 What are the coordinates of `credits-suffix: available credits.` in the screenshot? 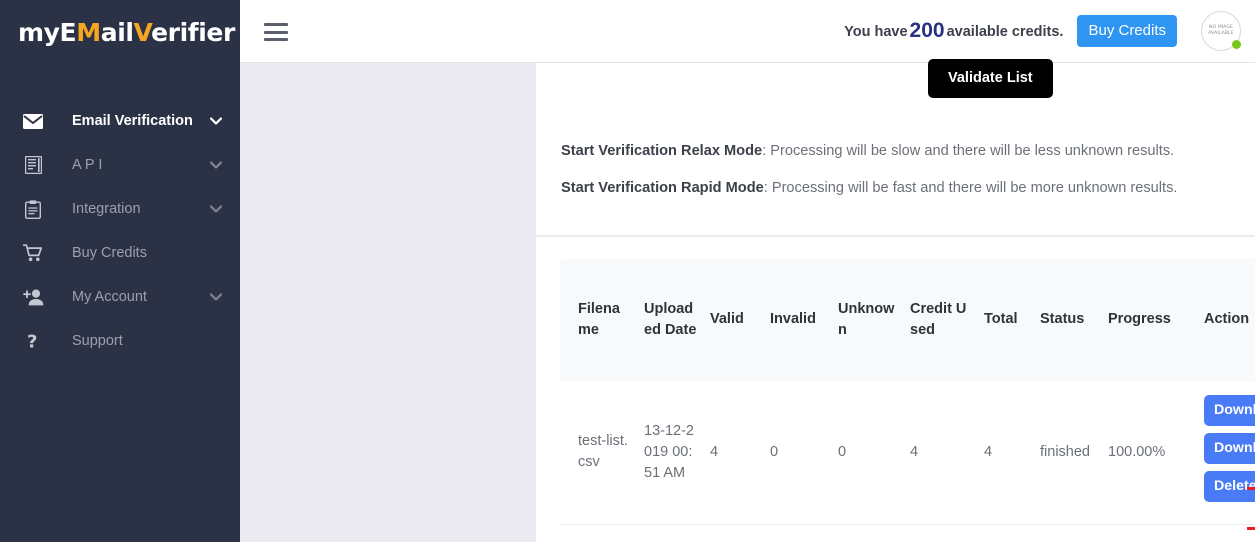 It's located at (1005, 32).